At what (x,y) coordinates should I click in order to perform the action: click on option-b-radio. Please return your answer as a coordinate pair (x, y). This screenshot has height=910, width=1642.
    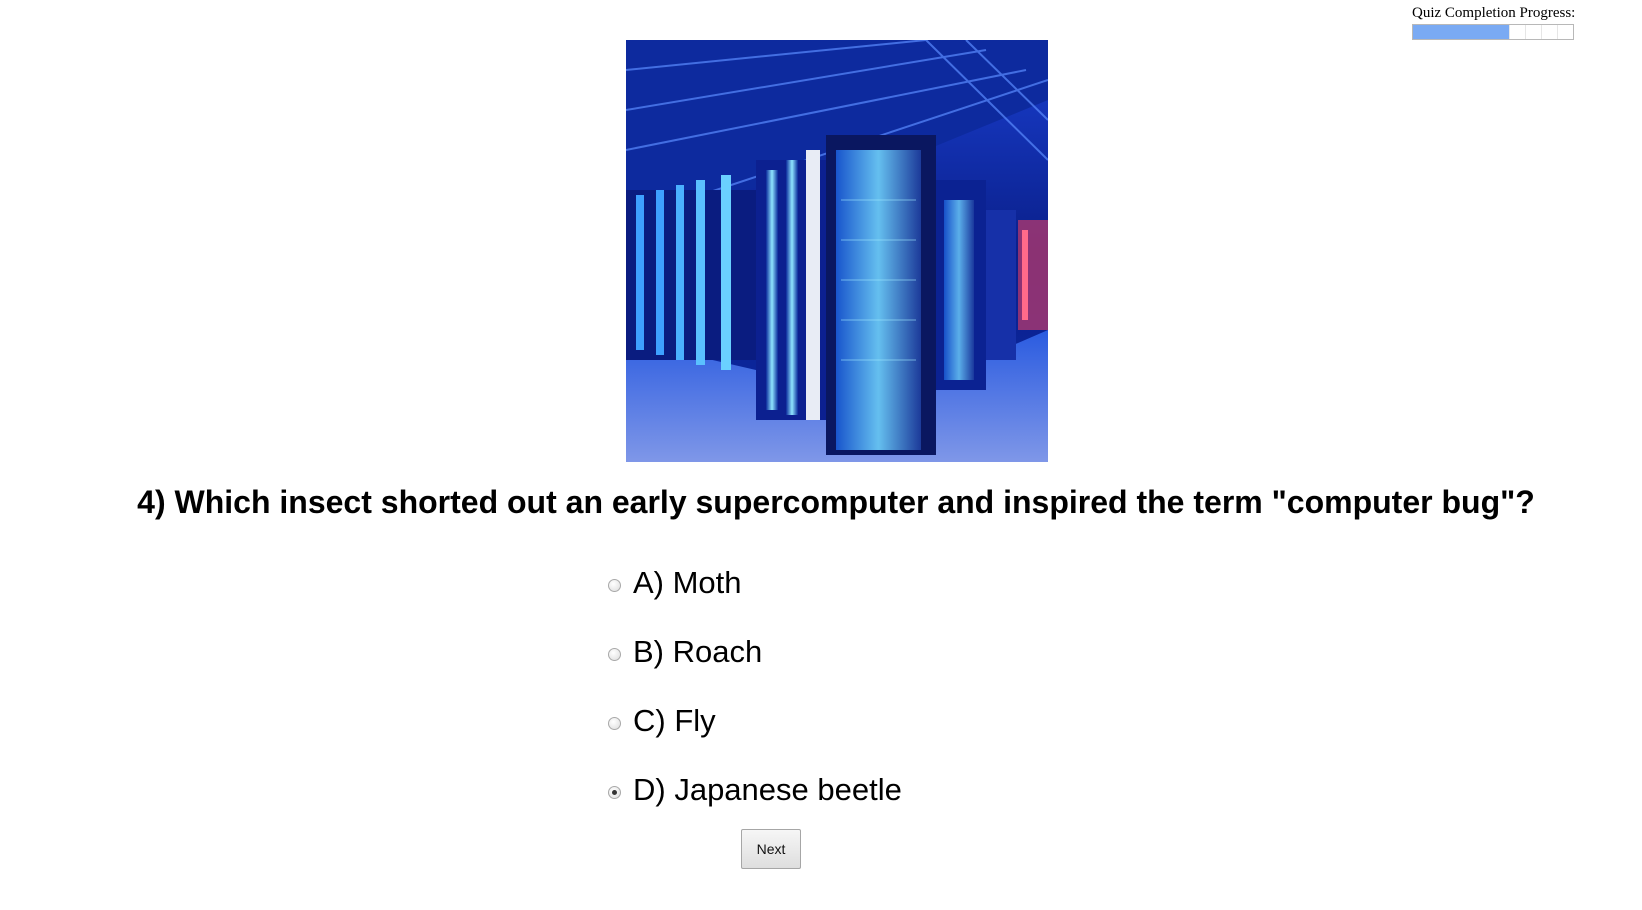
    Looking at the image, I should click on (614, 654).